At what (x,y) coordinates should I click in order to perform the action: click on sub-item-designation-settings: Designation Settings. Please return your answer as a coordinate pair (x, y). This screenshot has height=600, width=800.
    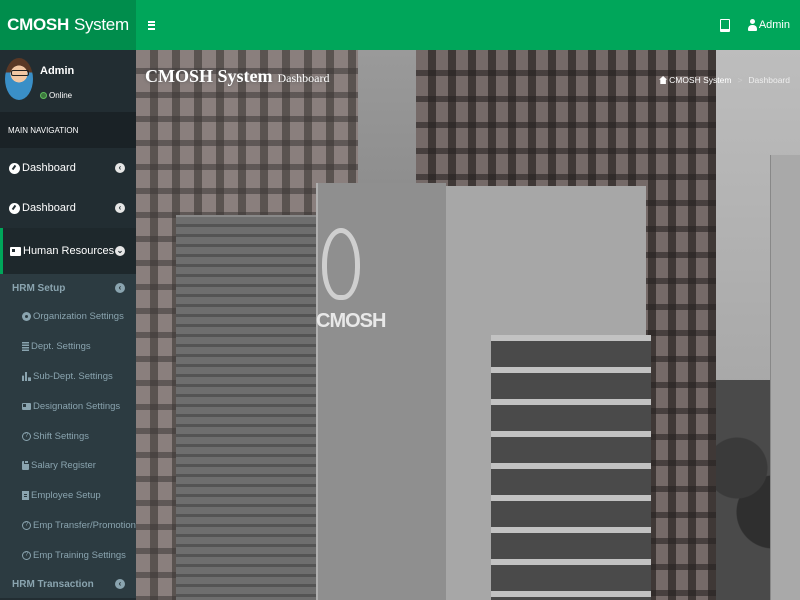
    Looking at the image, I should click on (68, 406).